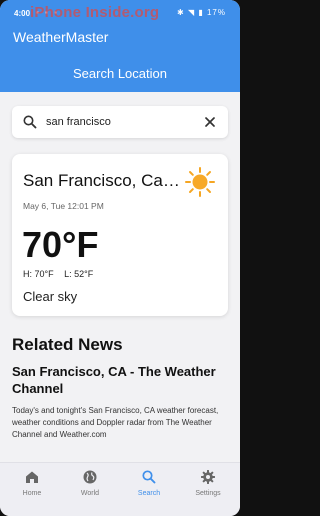 This screenshot has width=320, height=516. I want to click on battery-percent: 17%, so click(216, 12).